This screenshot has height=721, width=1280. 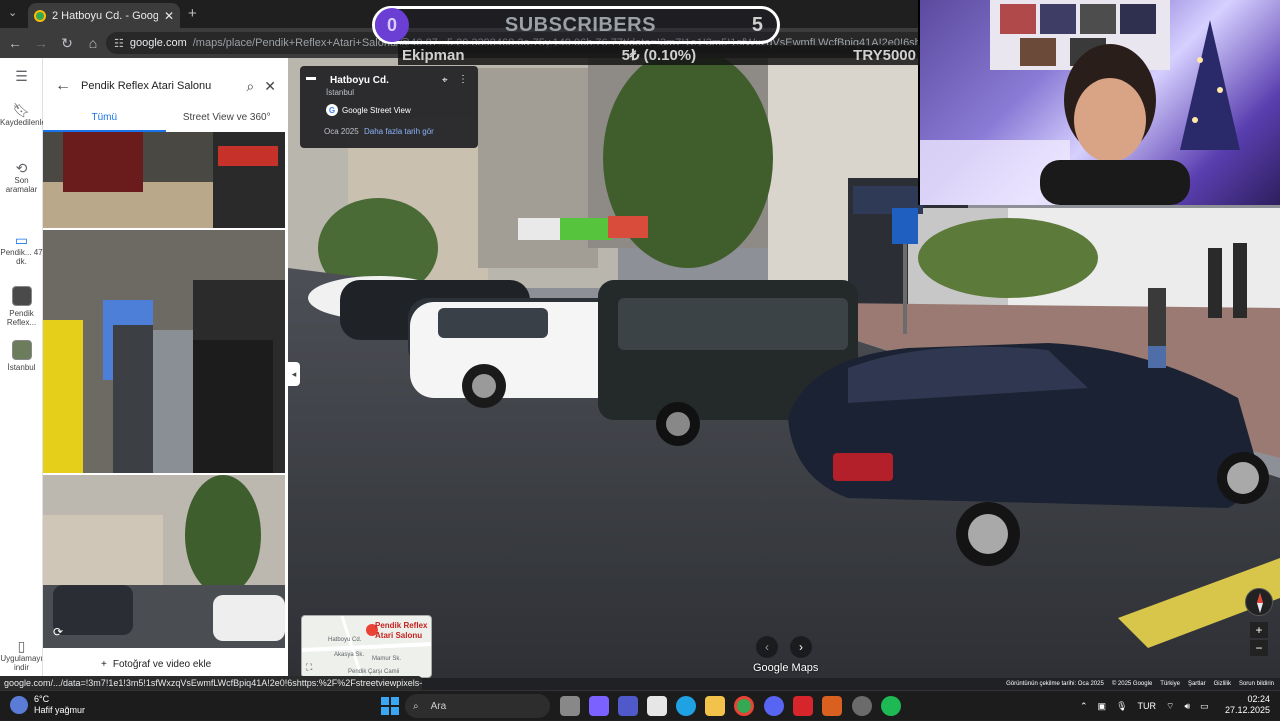 What do you see at coordinates (104, 15) in the screenshot?
I see `browser-tab: 2 Hatboyu Cd. - Google Harita ✕` at bounding box center [104, 15].